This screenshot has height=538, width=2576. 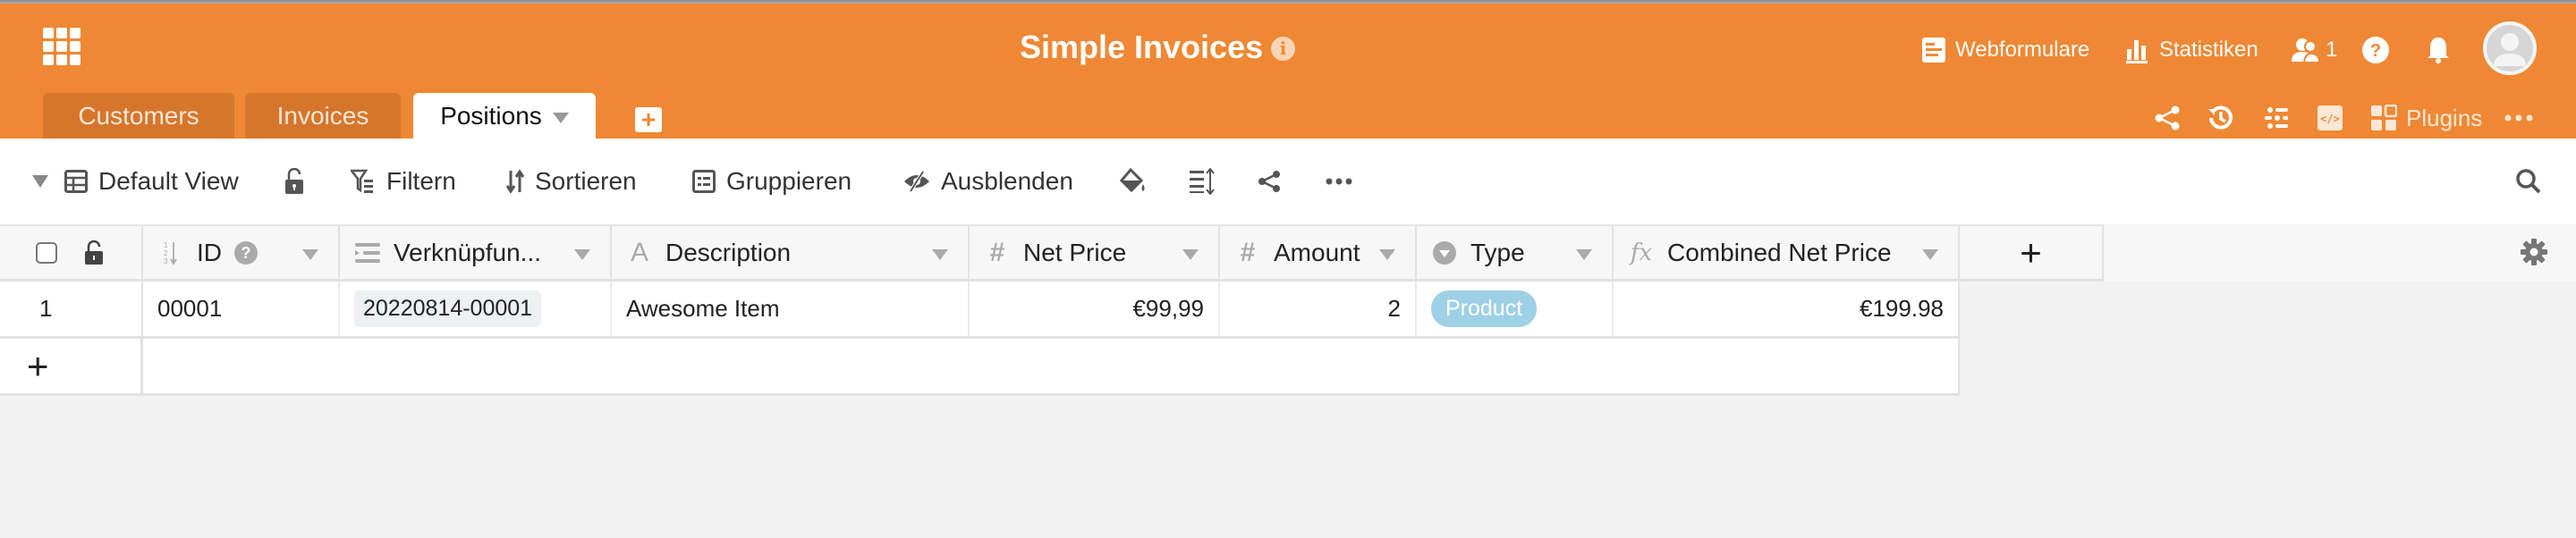 I want to click on statistics-button: Statistiken, so click(x=2191, y=50).